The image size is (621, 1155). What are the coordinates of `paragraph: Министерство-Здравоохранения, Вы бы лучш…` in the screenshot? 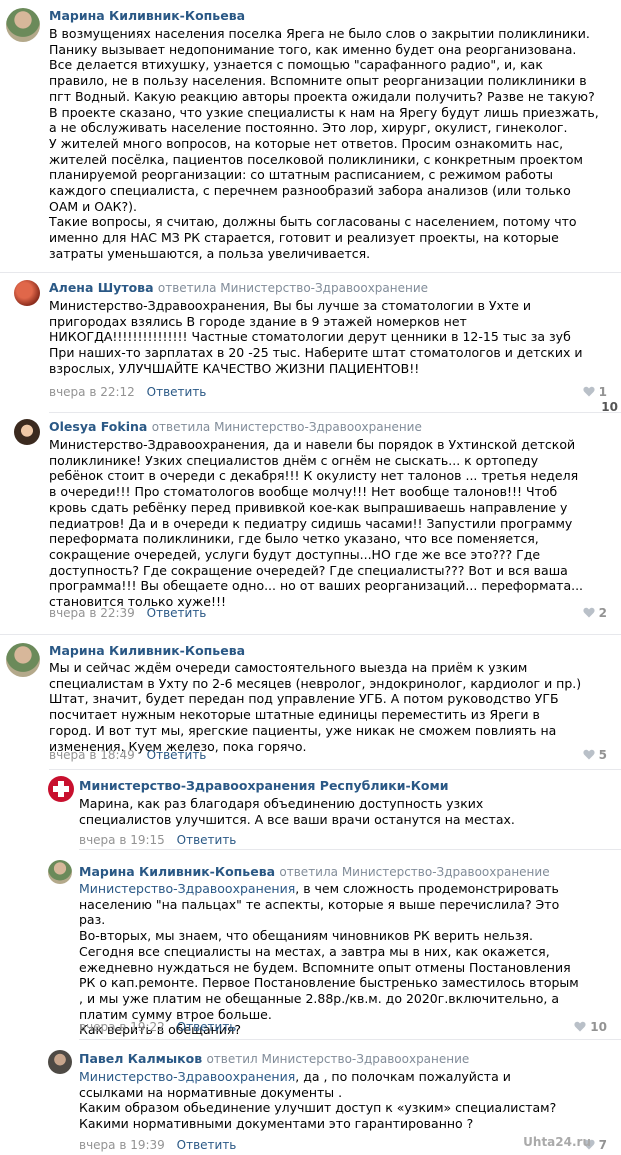 It's located at (316, 337).